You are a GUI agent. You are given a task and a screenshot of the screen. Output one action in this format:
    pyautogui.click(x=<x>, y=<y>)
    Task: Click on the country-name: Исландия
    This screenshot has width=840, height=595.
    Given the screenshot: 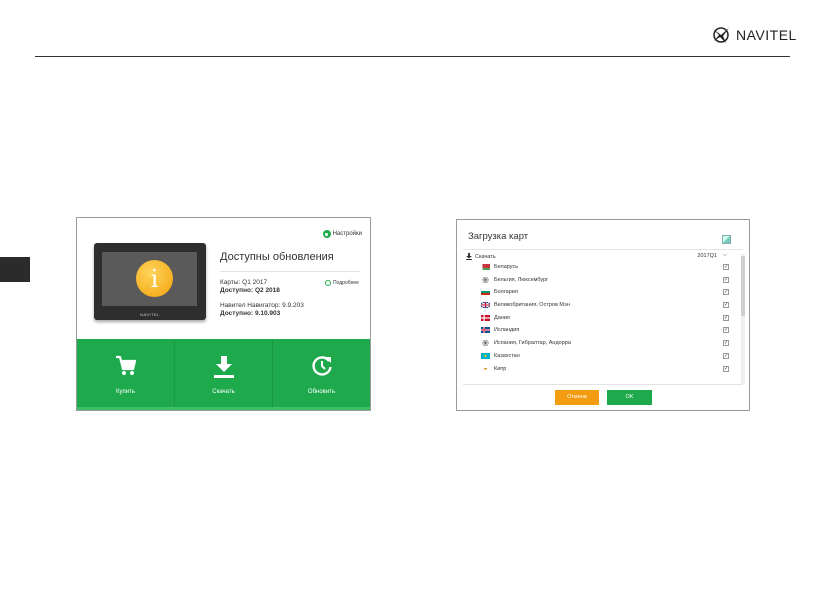 What is the action you would take?
    pyautogui.click(x=507, y=330)
    